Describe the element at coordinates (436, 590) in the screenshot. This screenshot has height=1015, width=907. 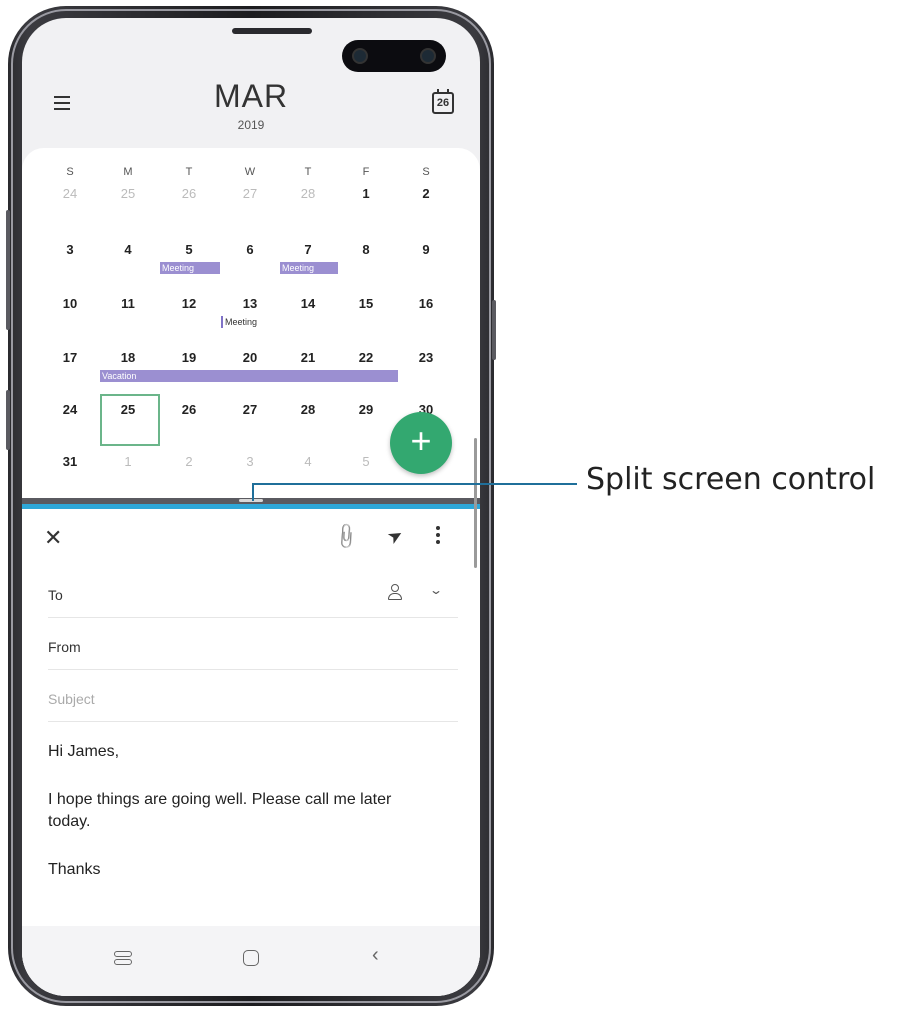
I see `chevron-down-icon: ⌄` at that location.